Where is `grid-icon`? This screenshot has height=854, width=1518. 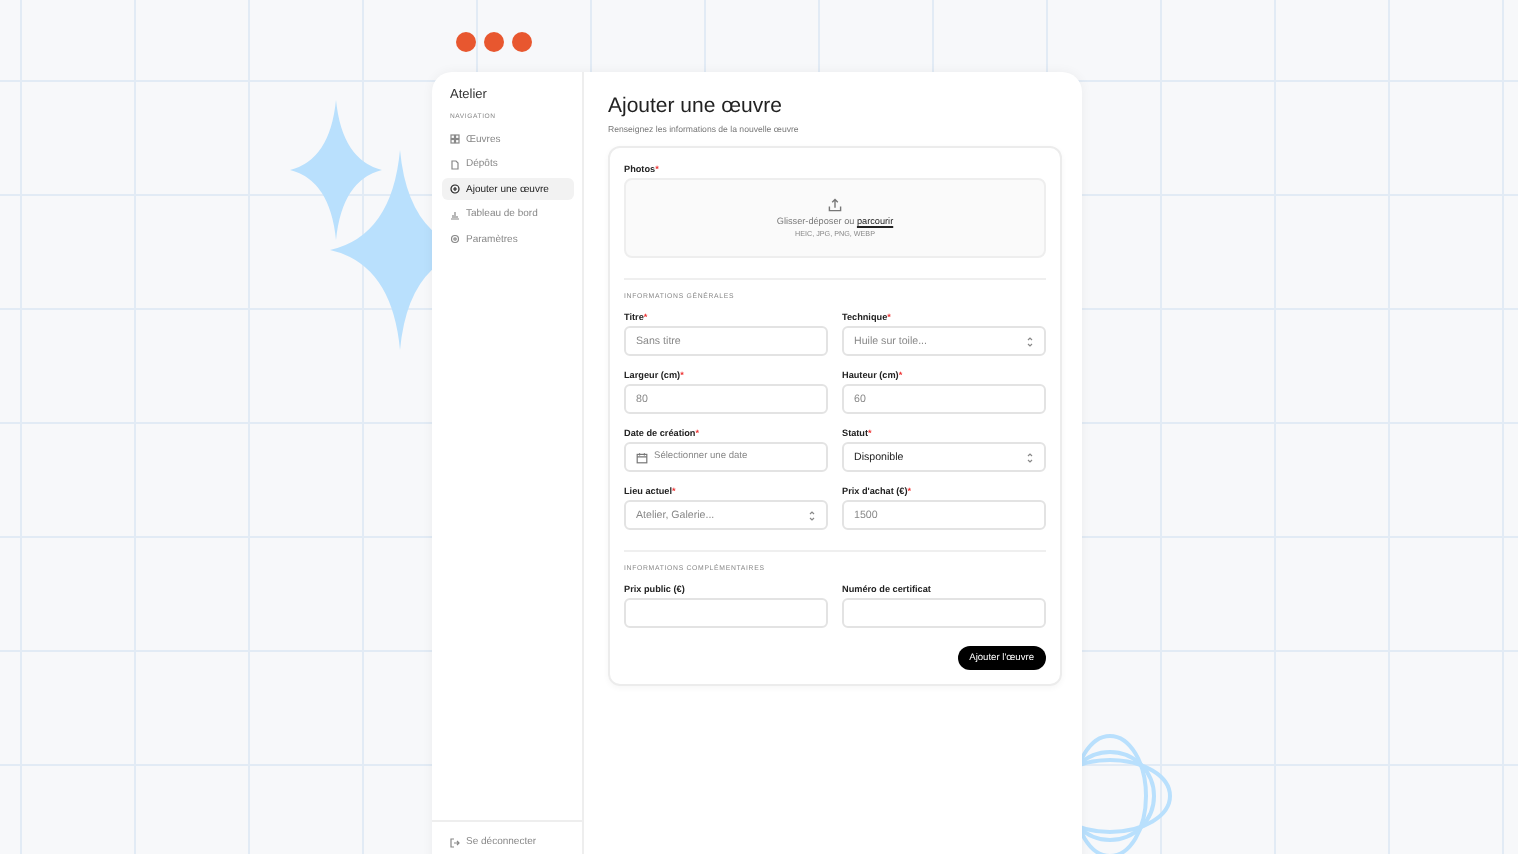 grid-icon is located at coordinates (455, 139).